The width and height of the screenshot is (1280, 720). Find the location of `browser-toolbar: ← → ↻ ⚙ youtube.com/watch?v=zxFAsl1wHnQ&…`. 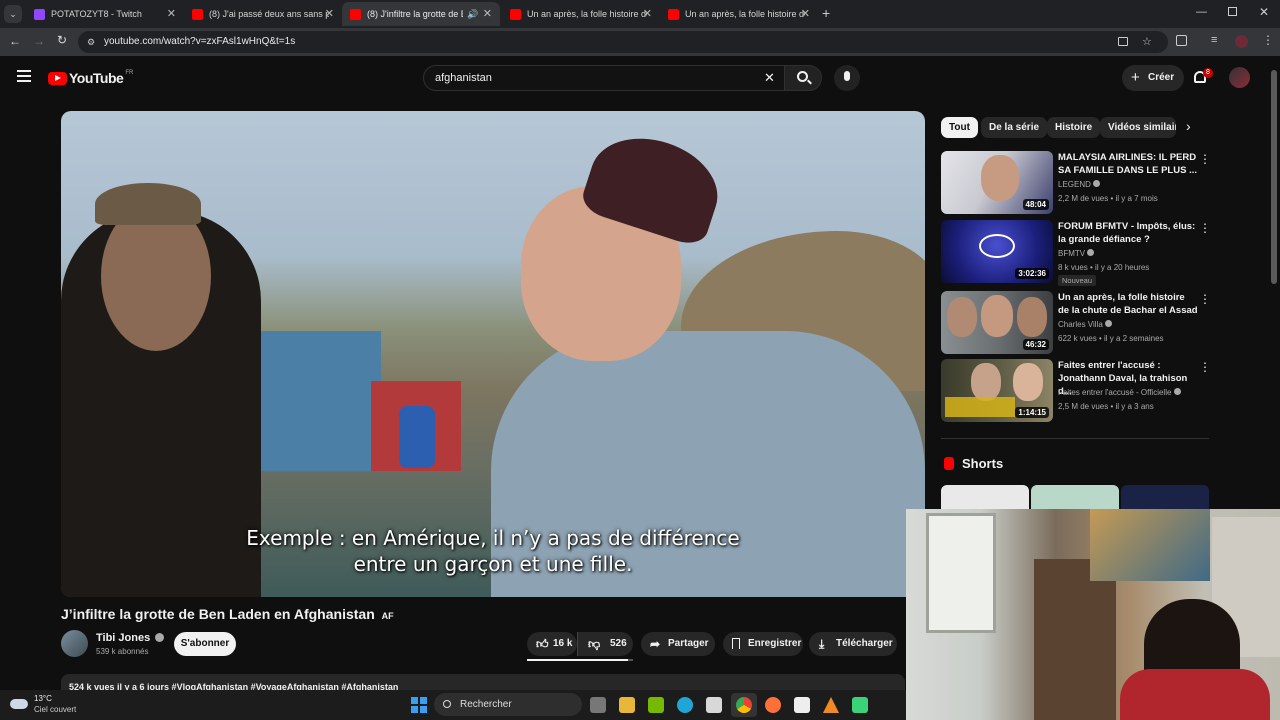

browser-toolbar: ← → ↻ ⚙ youtube.com/watch?v=zxFAsl1wHnQ&… is located at coordinates (640, 42).